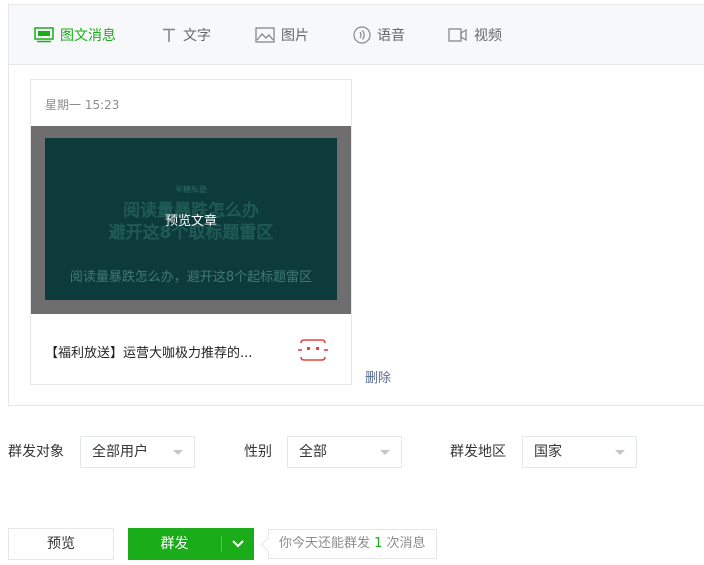  Describe the element at coordinates (313, 350) in the screenshot. I see `warning-badge-icon` at that location.